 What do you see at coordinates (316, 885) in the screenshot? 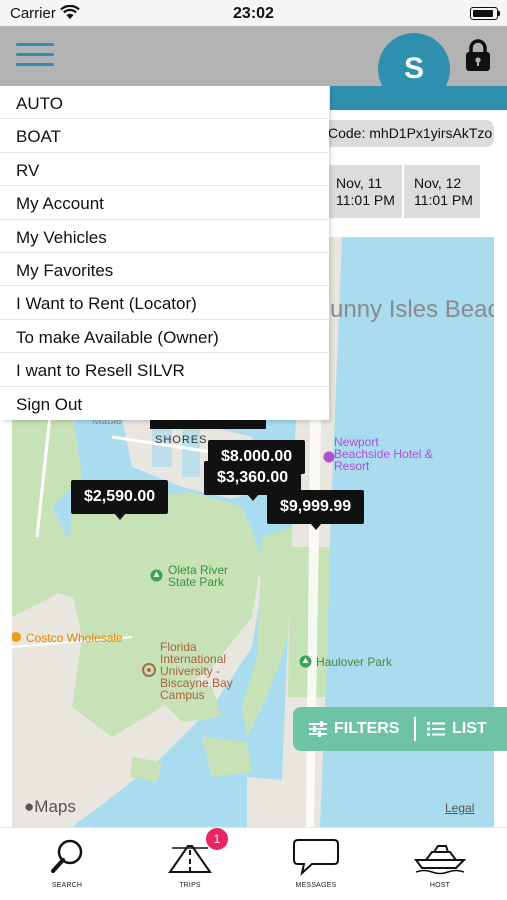
I see `tab-messages-label: MESSAGES` at bounding box center [316, 885].